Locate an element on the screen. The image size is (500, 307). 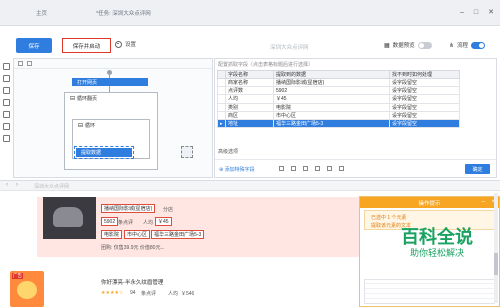
scrollbar-thumb is located at coordinates (496, 264).